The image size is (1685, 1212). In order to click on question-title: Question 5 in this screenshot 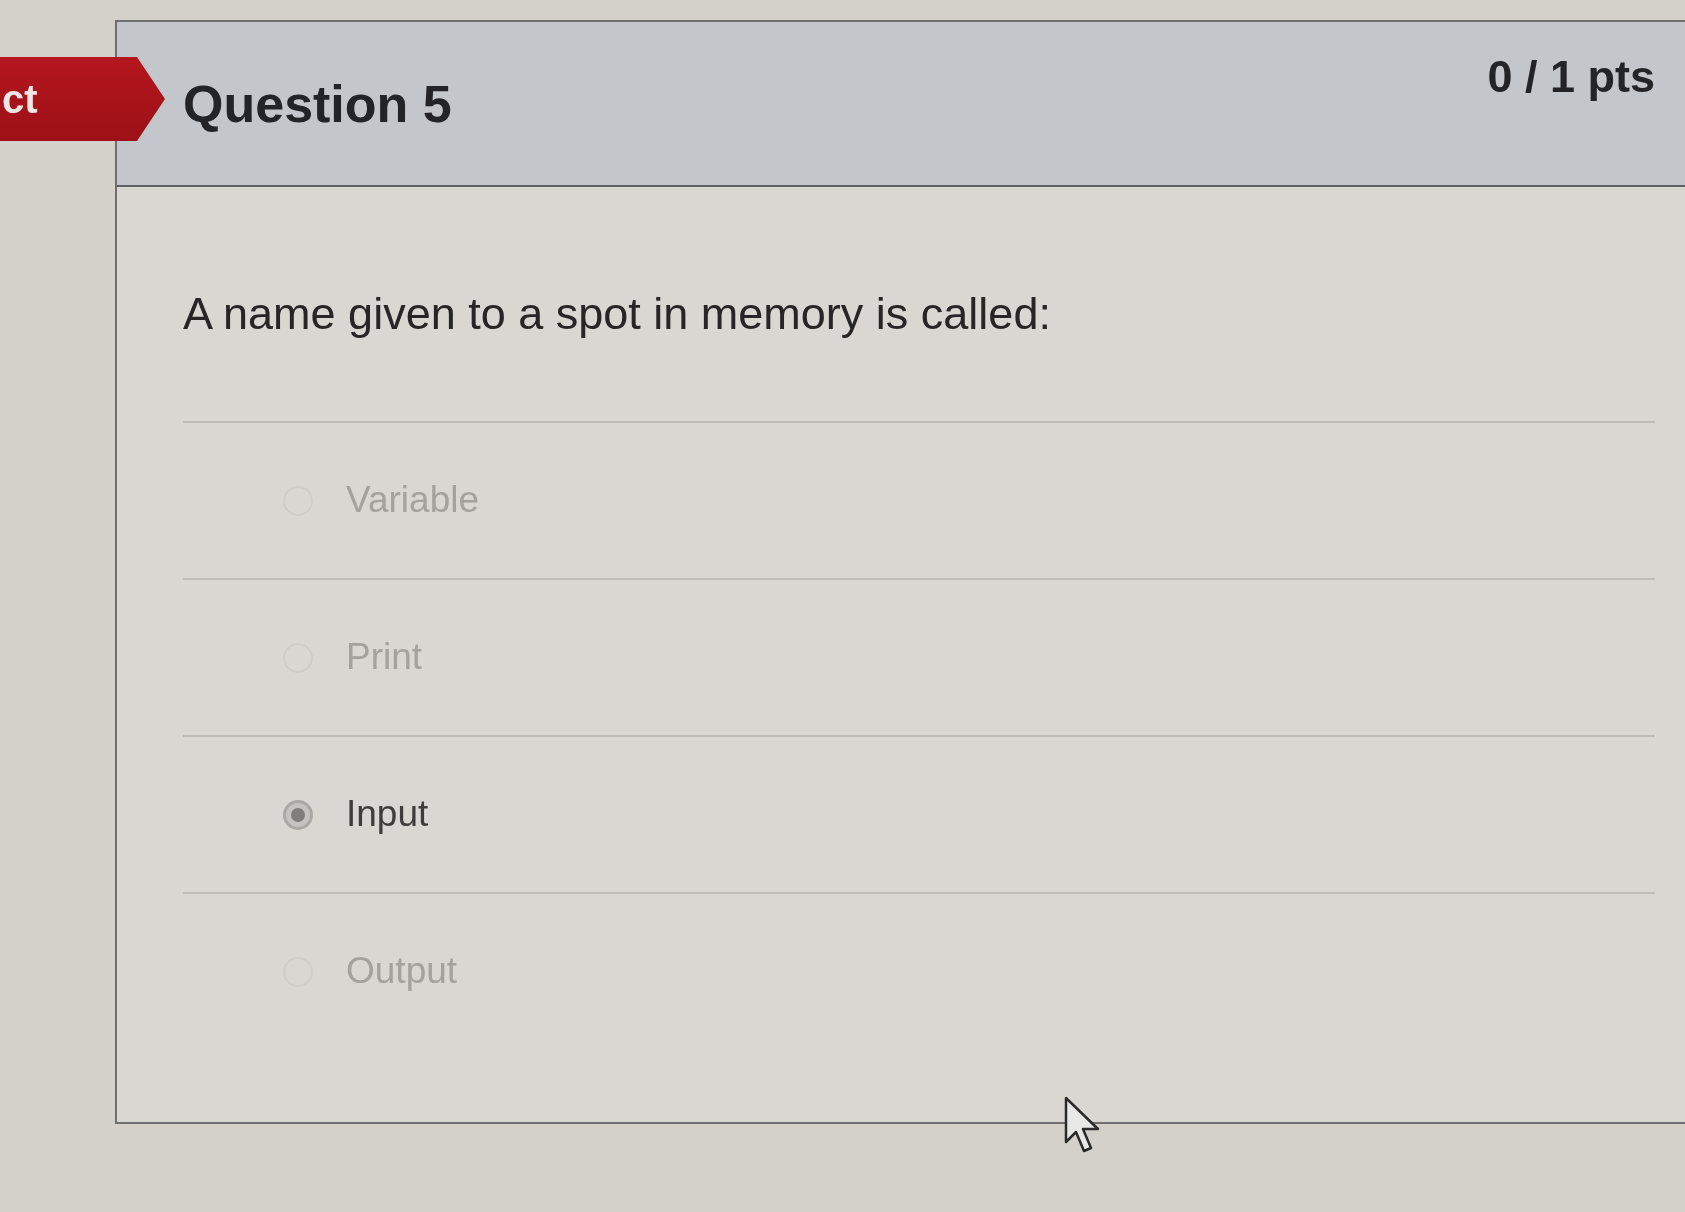, I will do `click(317, 105)`.